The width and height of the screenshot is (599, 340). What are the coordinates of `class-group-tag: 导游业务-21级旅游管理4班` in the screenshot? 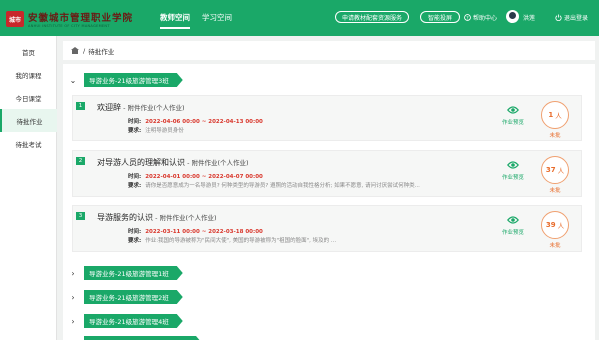 It's located at (133, 321).